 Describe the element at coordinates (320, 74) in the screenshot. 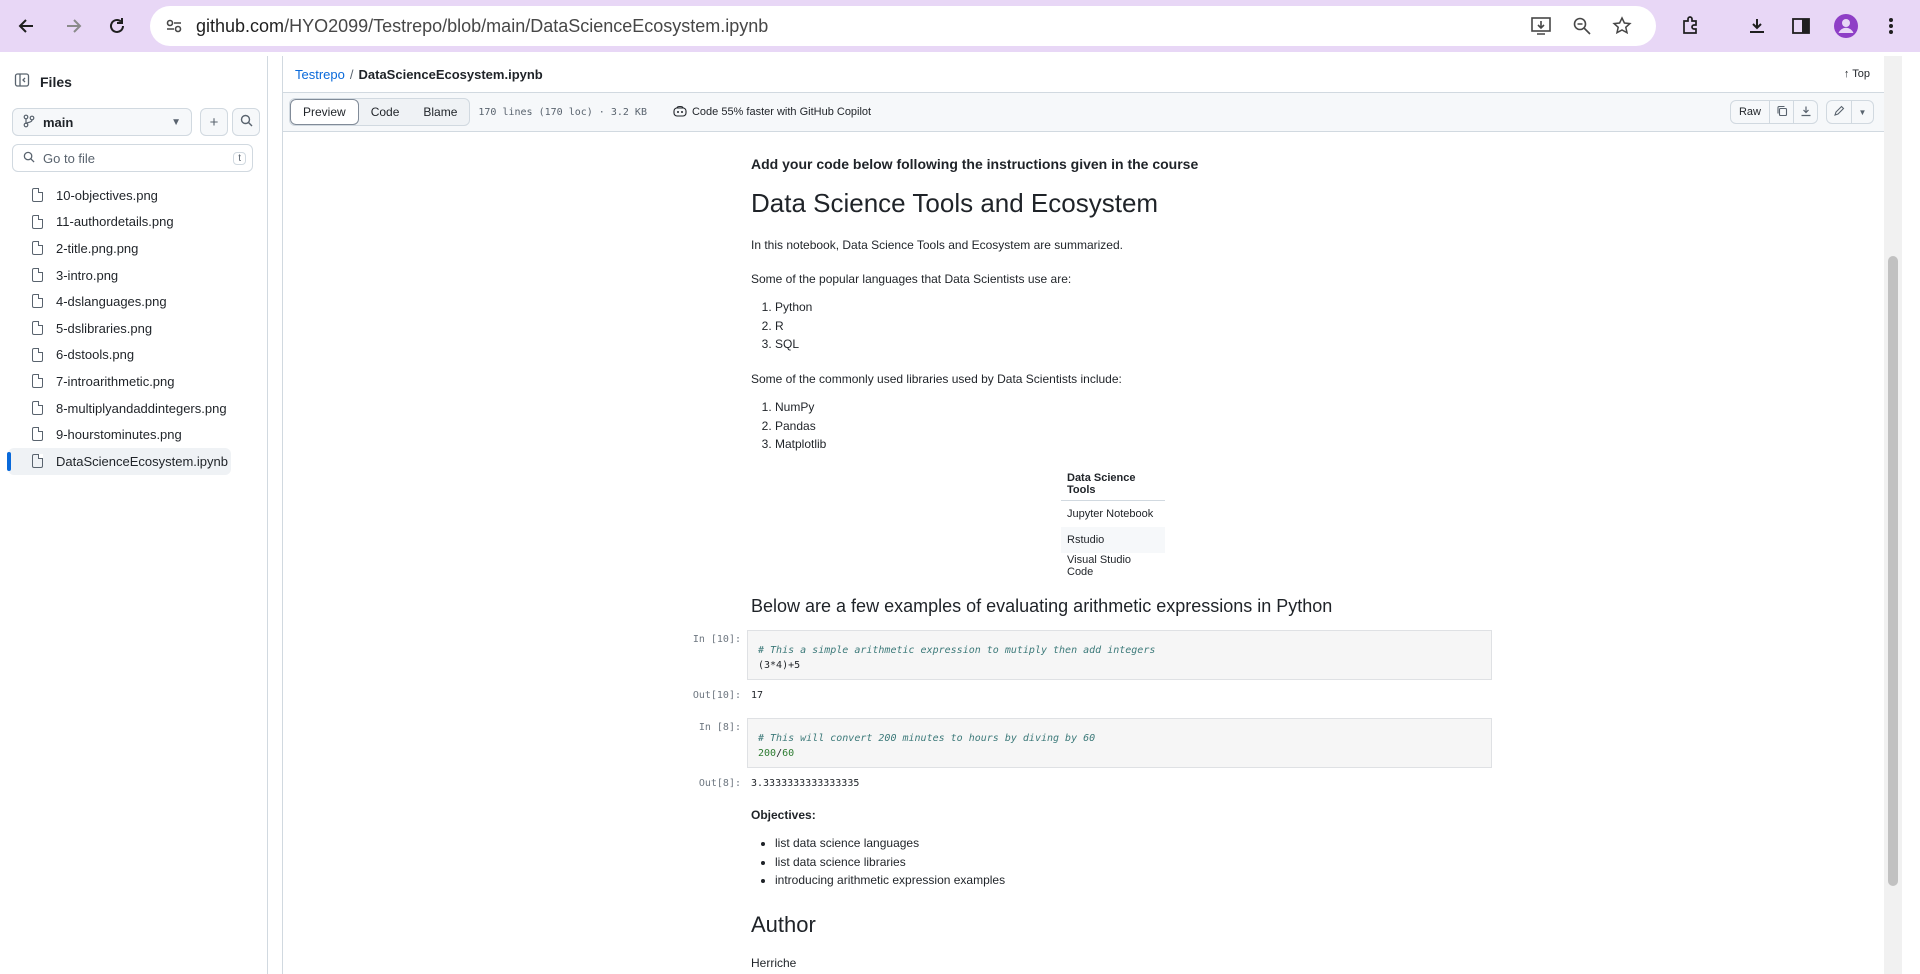

I see `repo-link: Testrepo` at that location.